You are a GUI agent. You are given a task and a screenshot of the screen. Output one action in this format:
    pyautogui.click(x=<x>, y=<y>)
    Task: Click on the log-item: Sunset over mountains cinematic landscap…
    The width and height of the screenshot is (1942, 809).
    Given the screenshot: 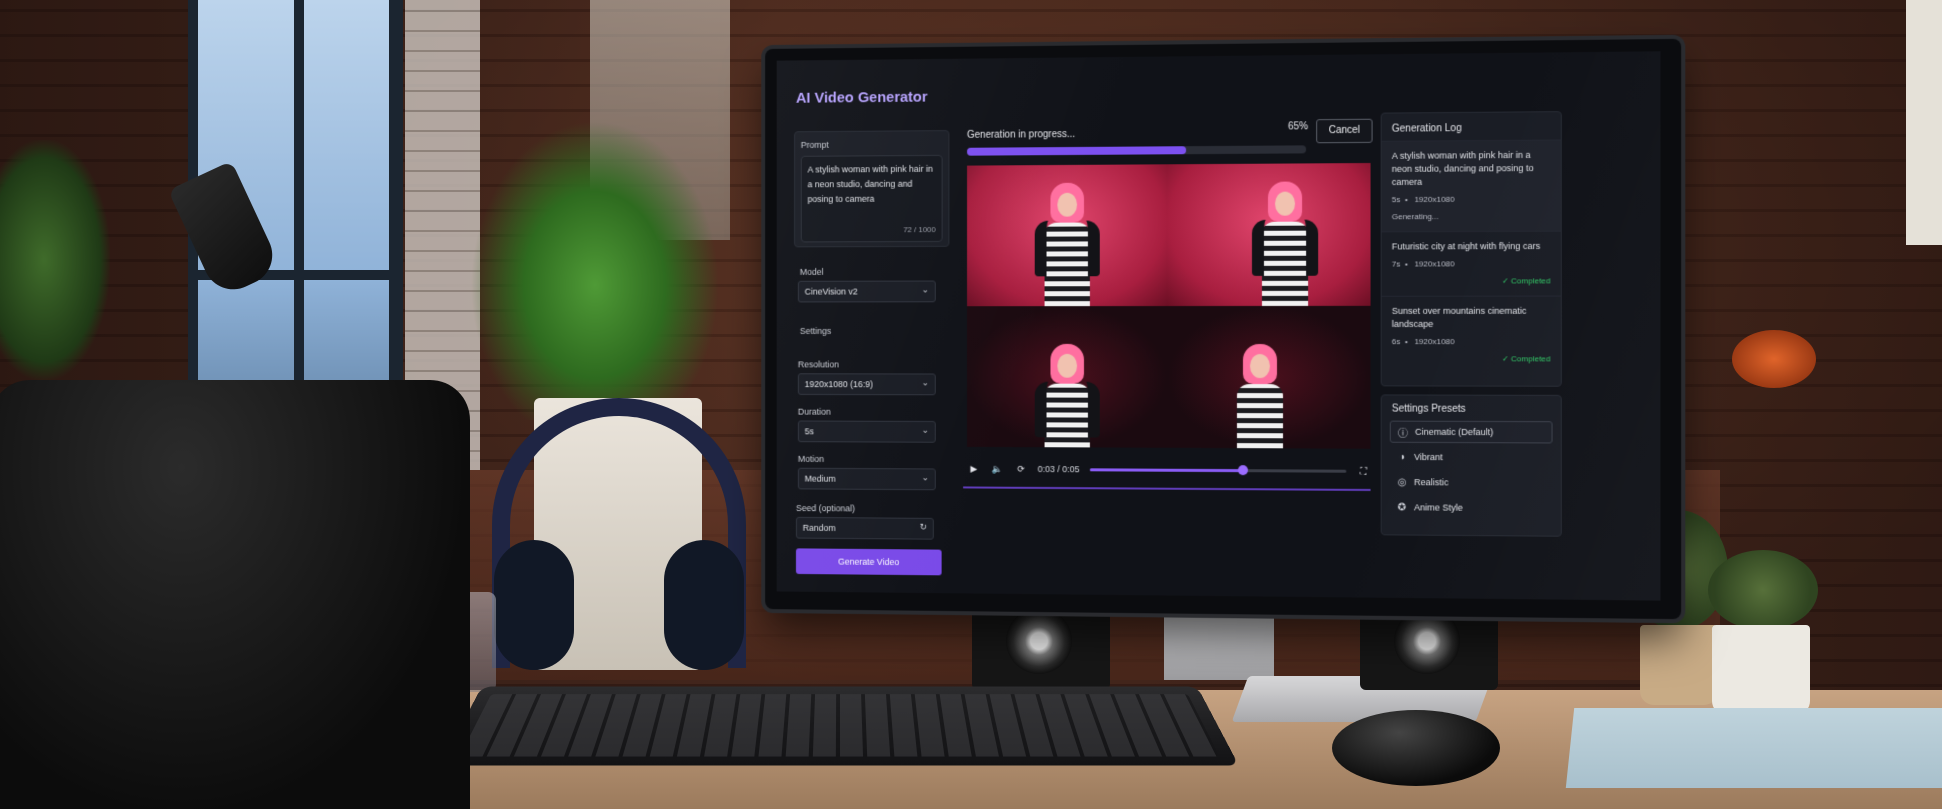 What is the action you would take?
    pyautogui.click(x=1471, y=335)
    